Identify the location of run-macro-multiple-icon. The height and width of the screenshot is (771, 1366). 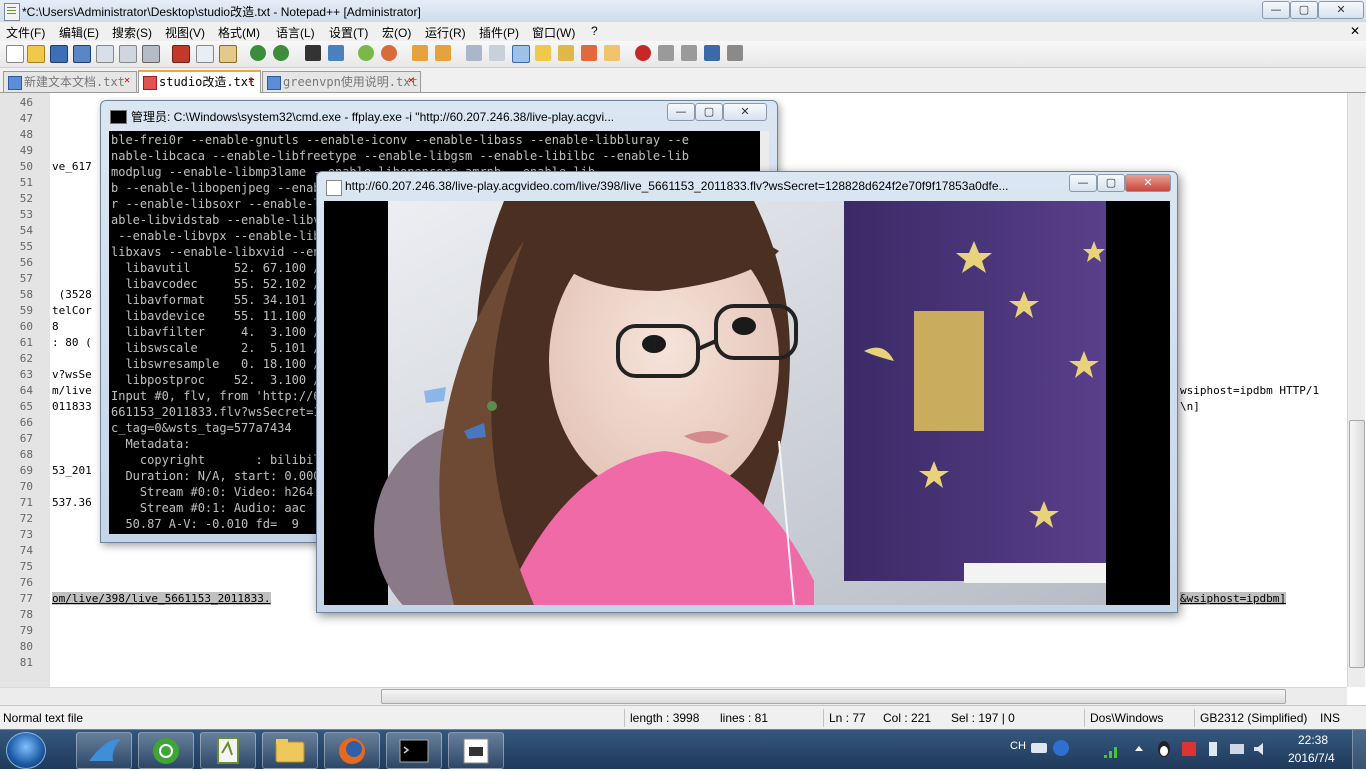
(712, 53).